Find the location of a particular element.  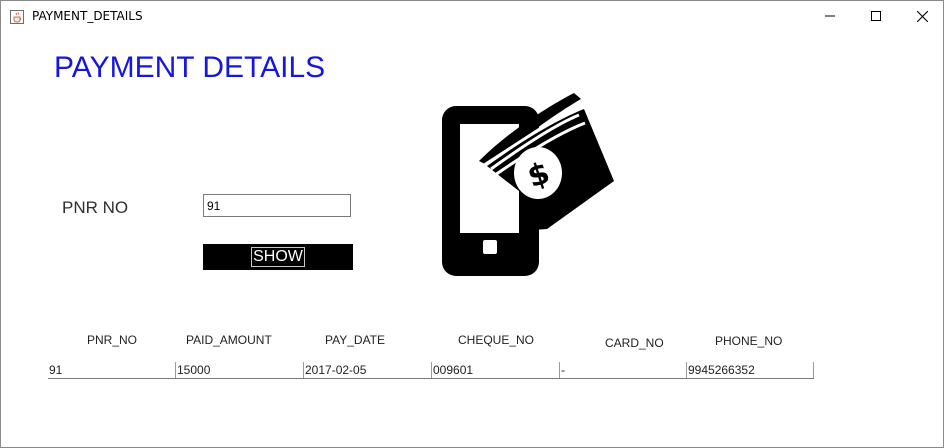

cell-pay-date: 2017-02-05 is located at coordinates (367, 370).